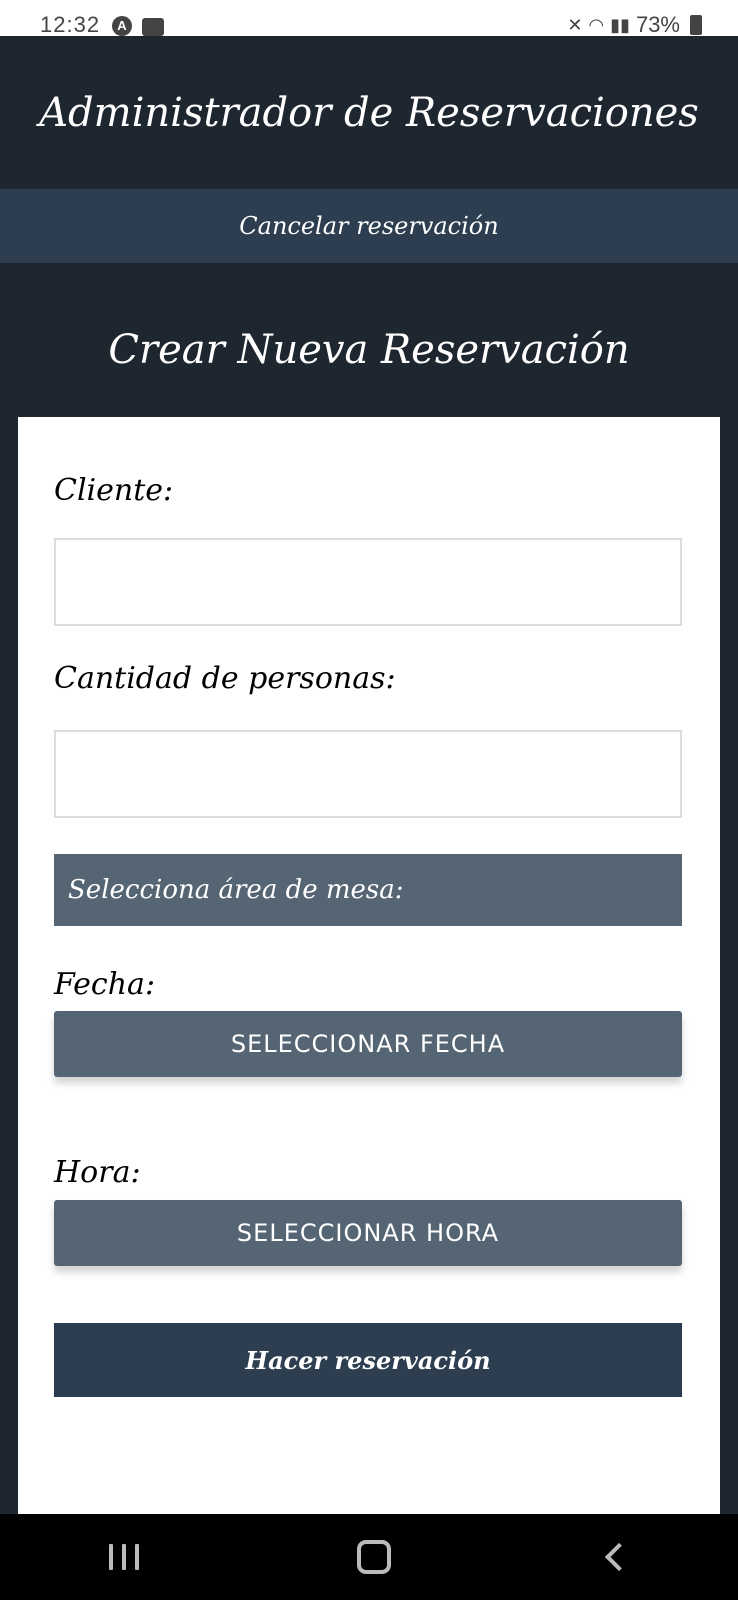  Describe the element at coordinates (153, 27) in the screenshot. I see `notification-app-icon` at that location.